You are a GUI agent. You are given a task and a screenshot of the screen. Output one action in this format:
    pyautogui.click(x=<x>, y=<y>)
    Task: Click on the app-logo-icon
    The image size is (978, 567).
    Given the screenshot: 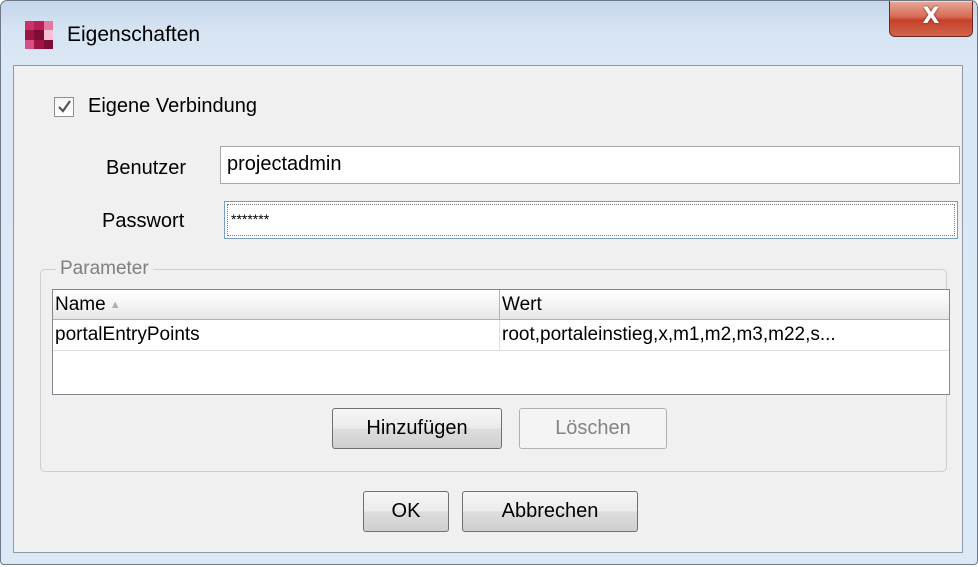 What is the action you would take?
    pyautogui.click(x=39, y=35)
    